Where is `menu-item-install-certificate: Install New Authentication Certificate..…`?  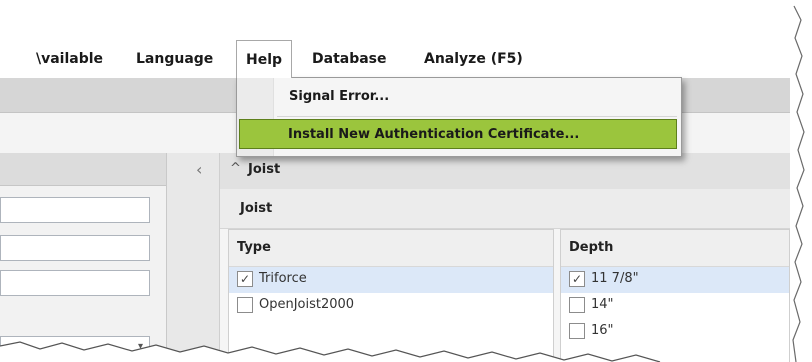 menu-item-install-certificate: Install New Authentication Certificate..… is located at coordinates (458, 134).